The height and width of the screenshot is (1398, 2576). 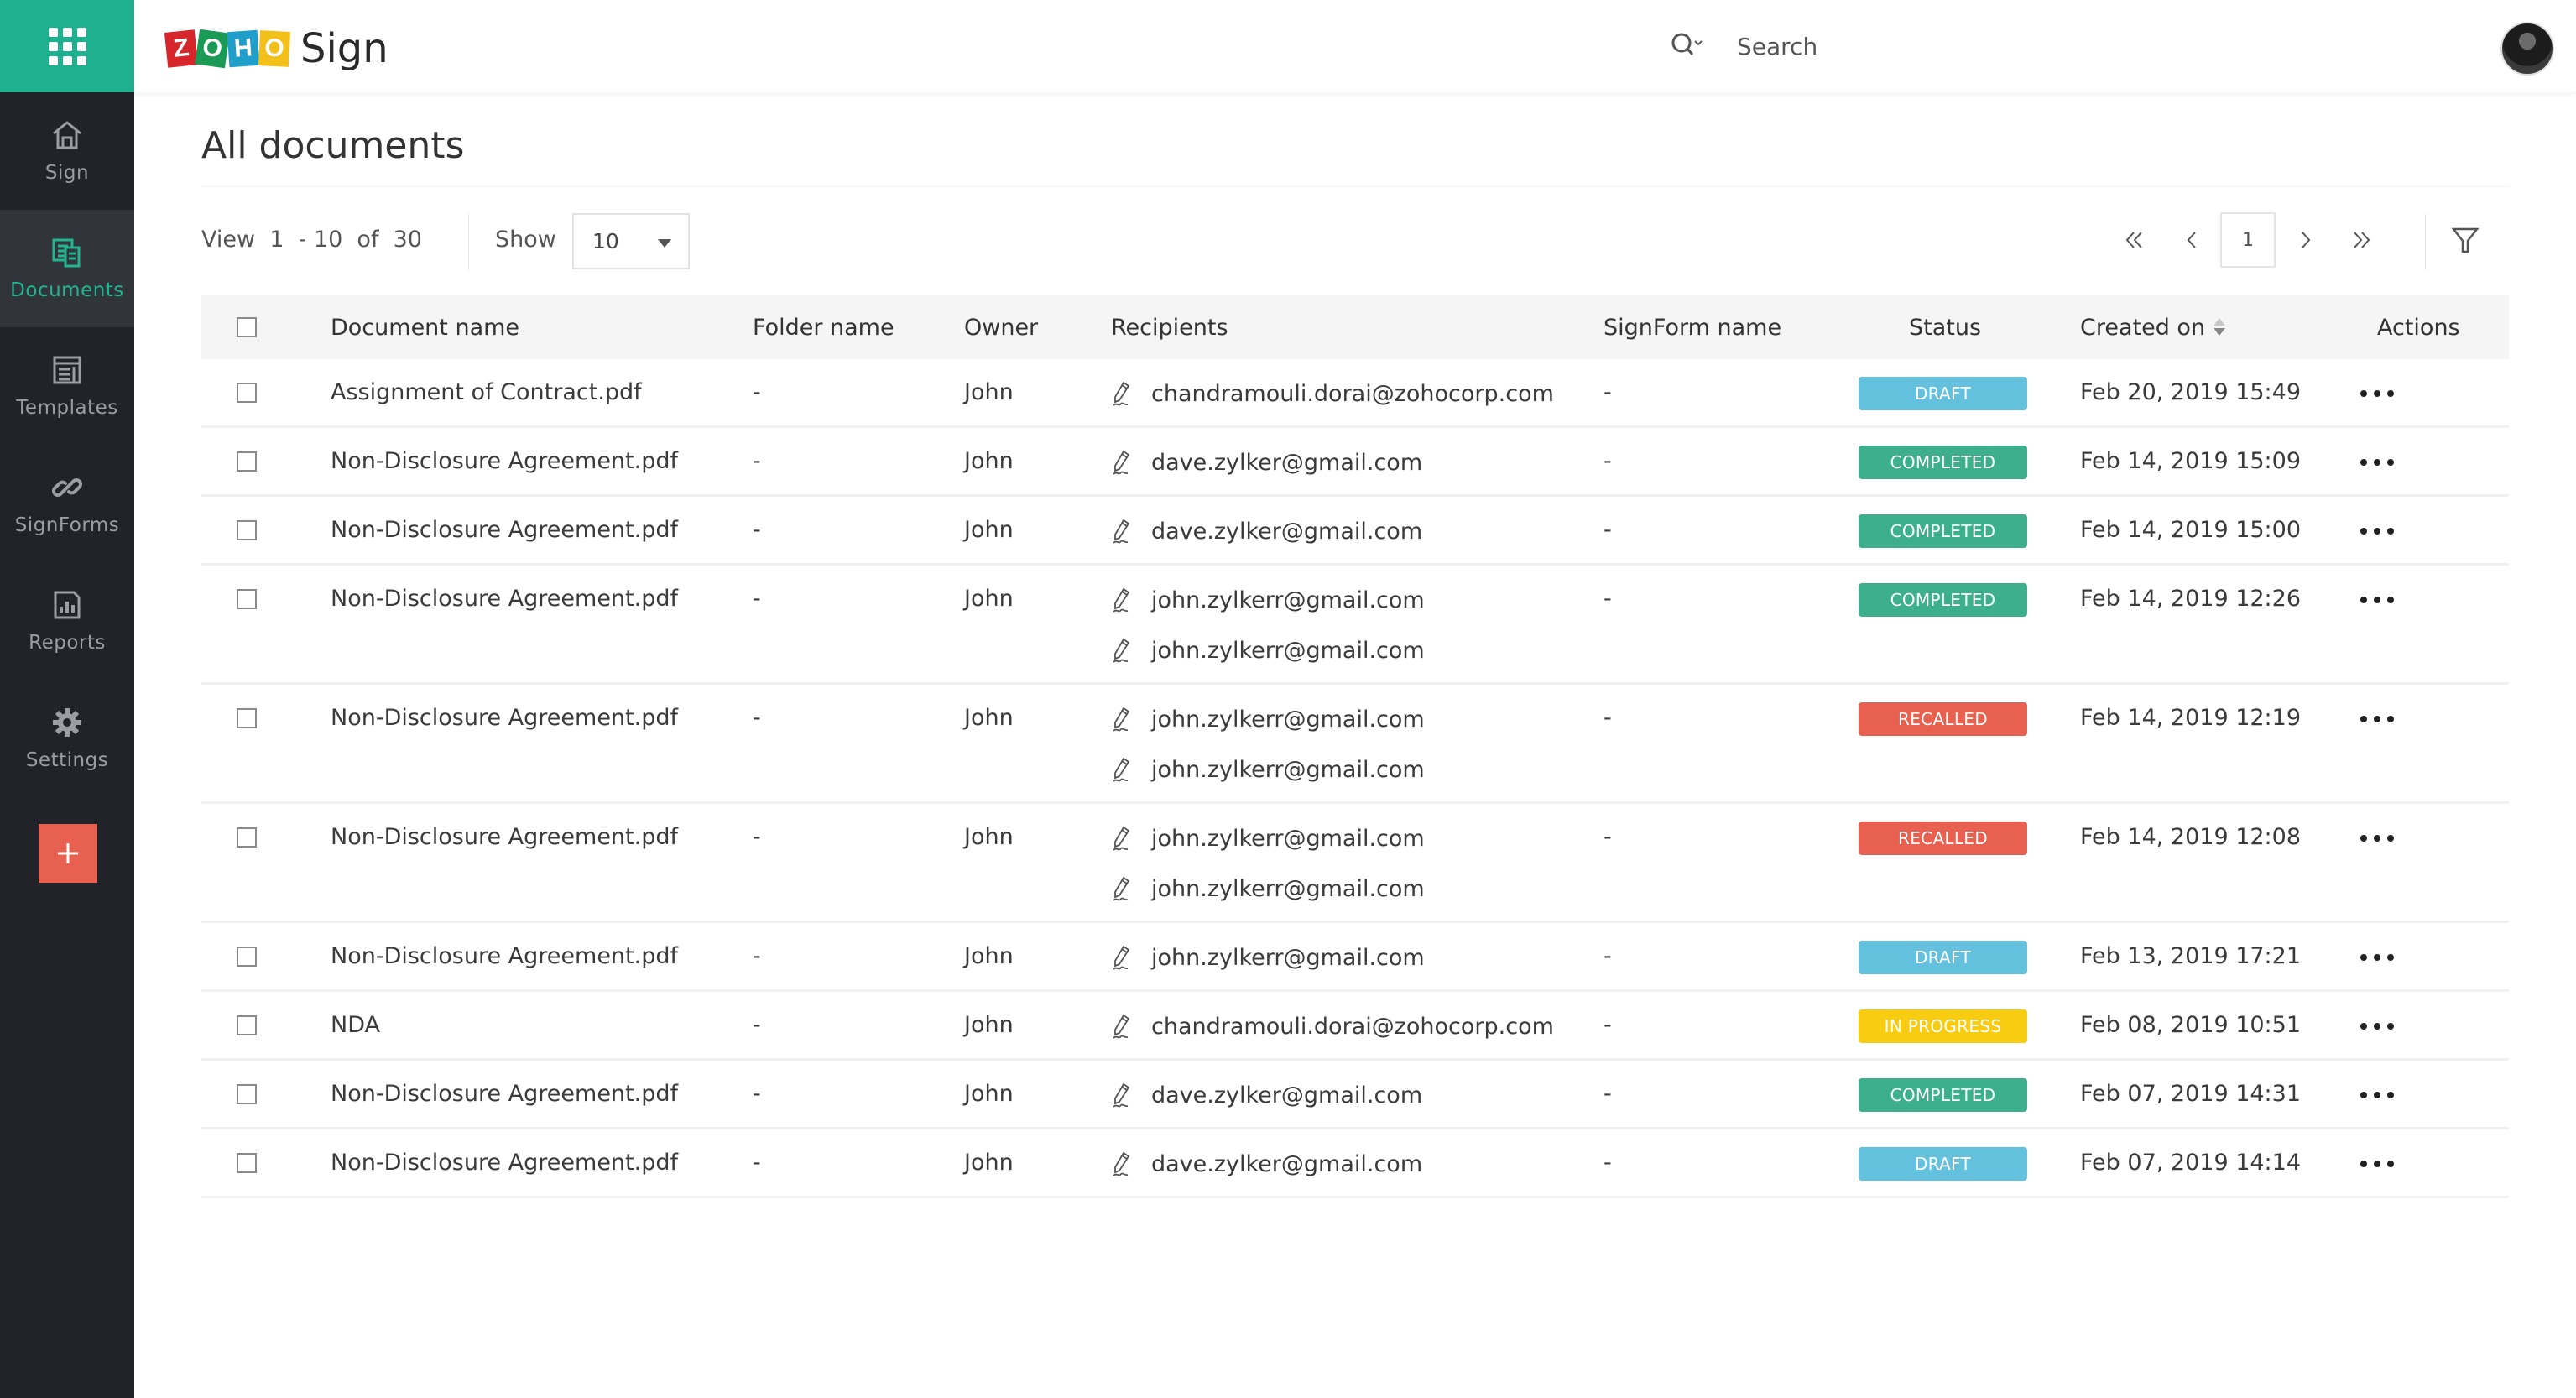 I want to click on created-on: Feb 14, 2019 15:09, so click(x=2191, y=461).